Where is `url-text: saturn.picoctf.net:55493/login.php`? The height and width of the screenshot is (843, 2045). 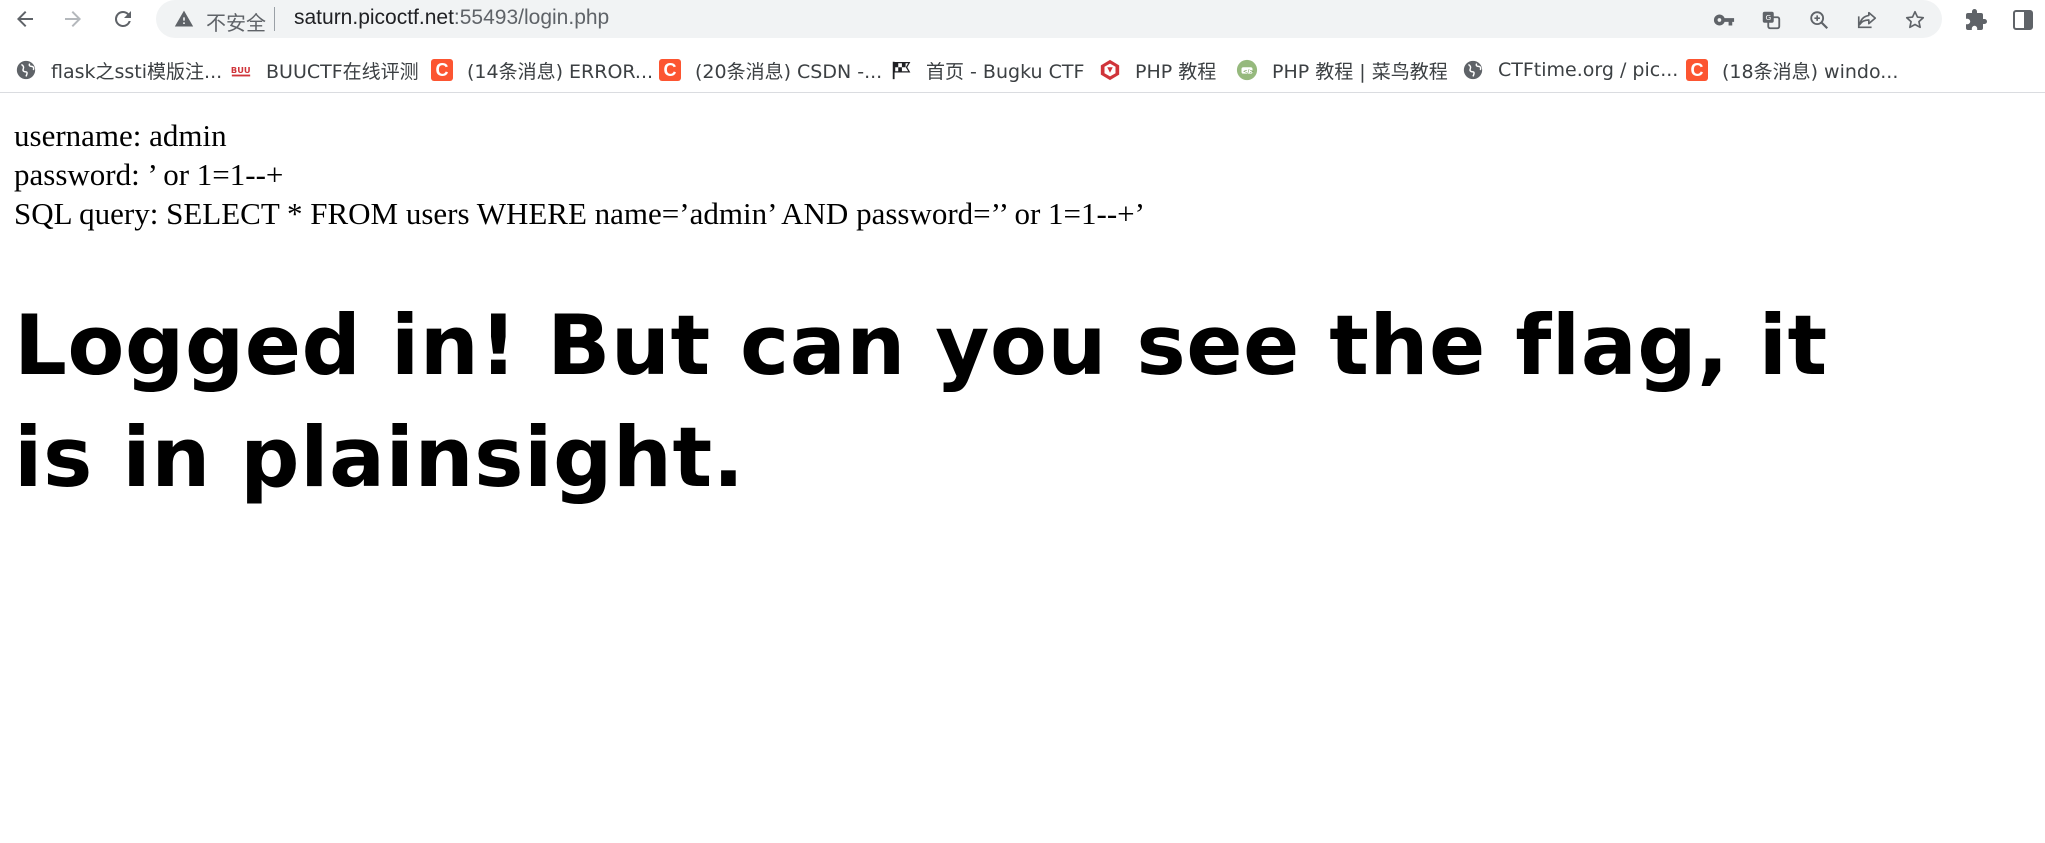
url-text: saturn.picoctf.net:55493/login.php is located at coordinates (451, 18).